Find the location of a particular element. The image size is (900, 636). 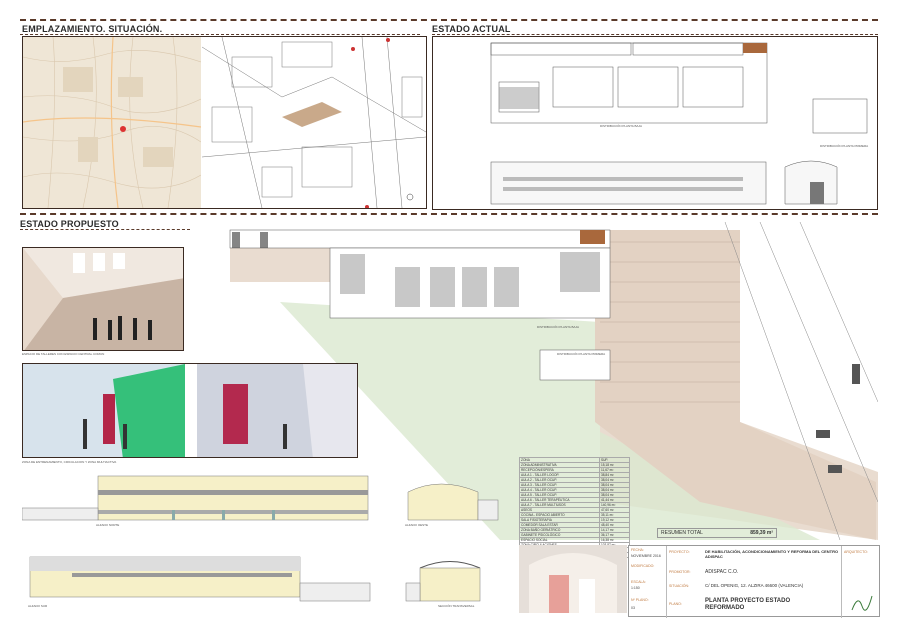

situacion-label: SITUACIÓN: is located at coordinates (679, 586).